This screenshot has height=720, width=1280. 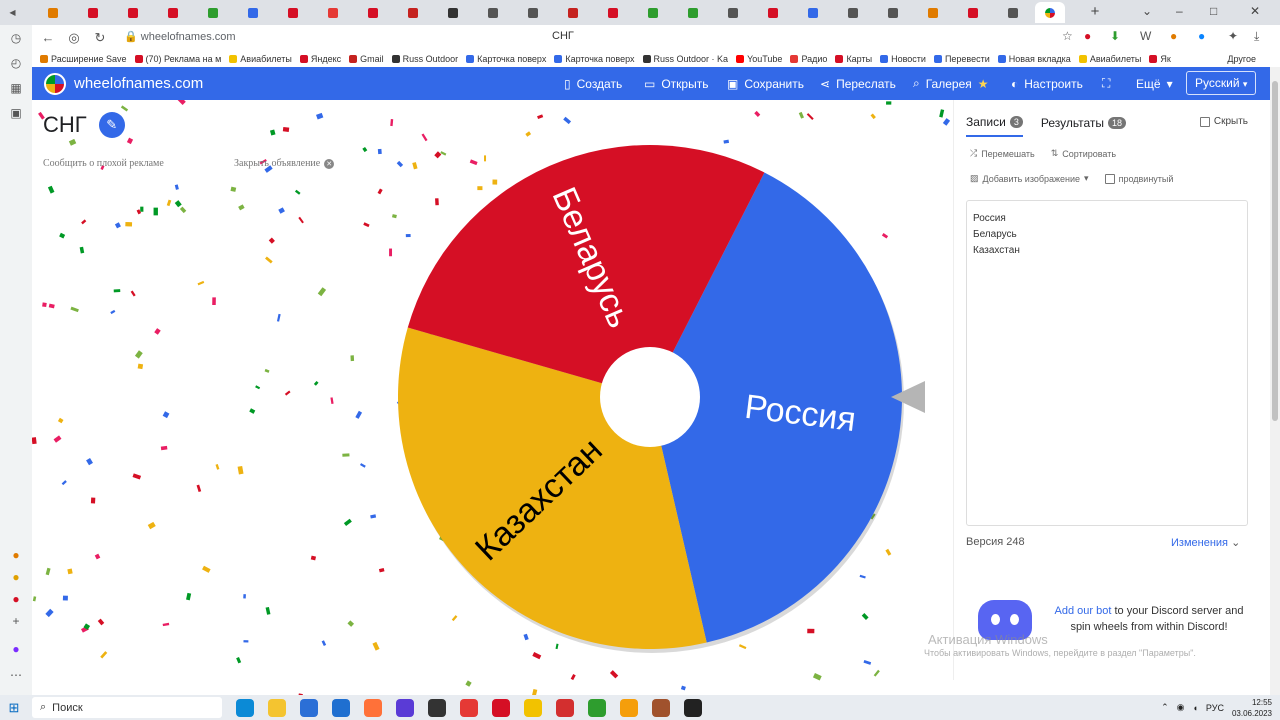 I want to click on clock-icon: ◴, so click(x=16, y=63).